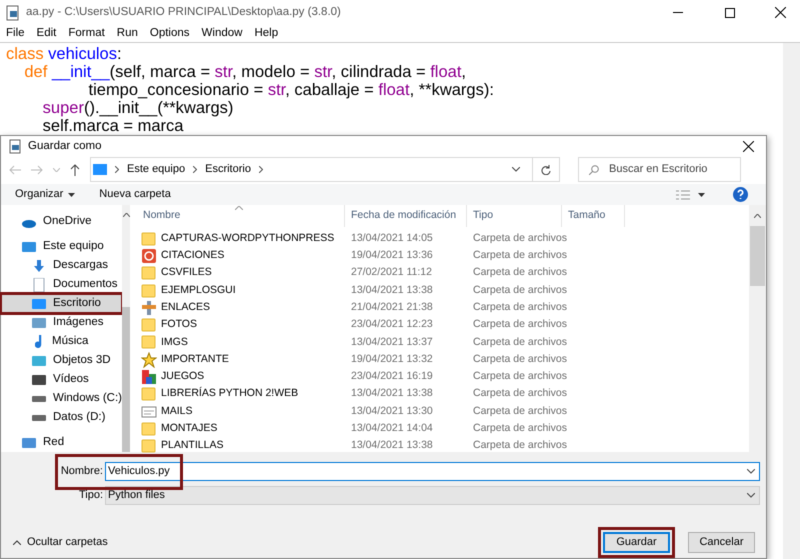 The height and width of the screenshot is (559, 800). What do you see at coordinates (86, 33) in the screenshot?
I see `menu-item: Format` at bounding box center [86, 33].